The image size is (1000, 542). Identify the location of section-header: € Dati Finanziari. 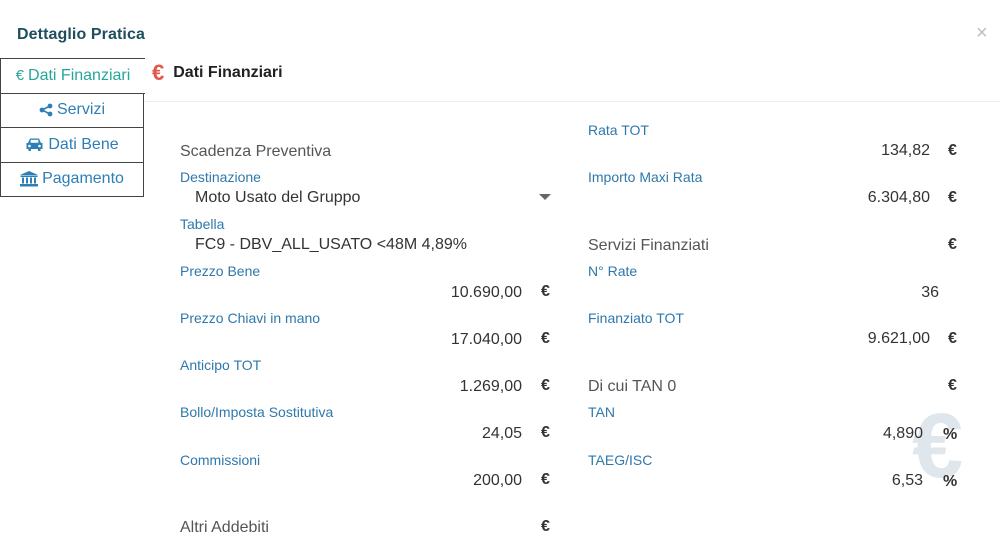
(217, 73).